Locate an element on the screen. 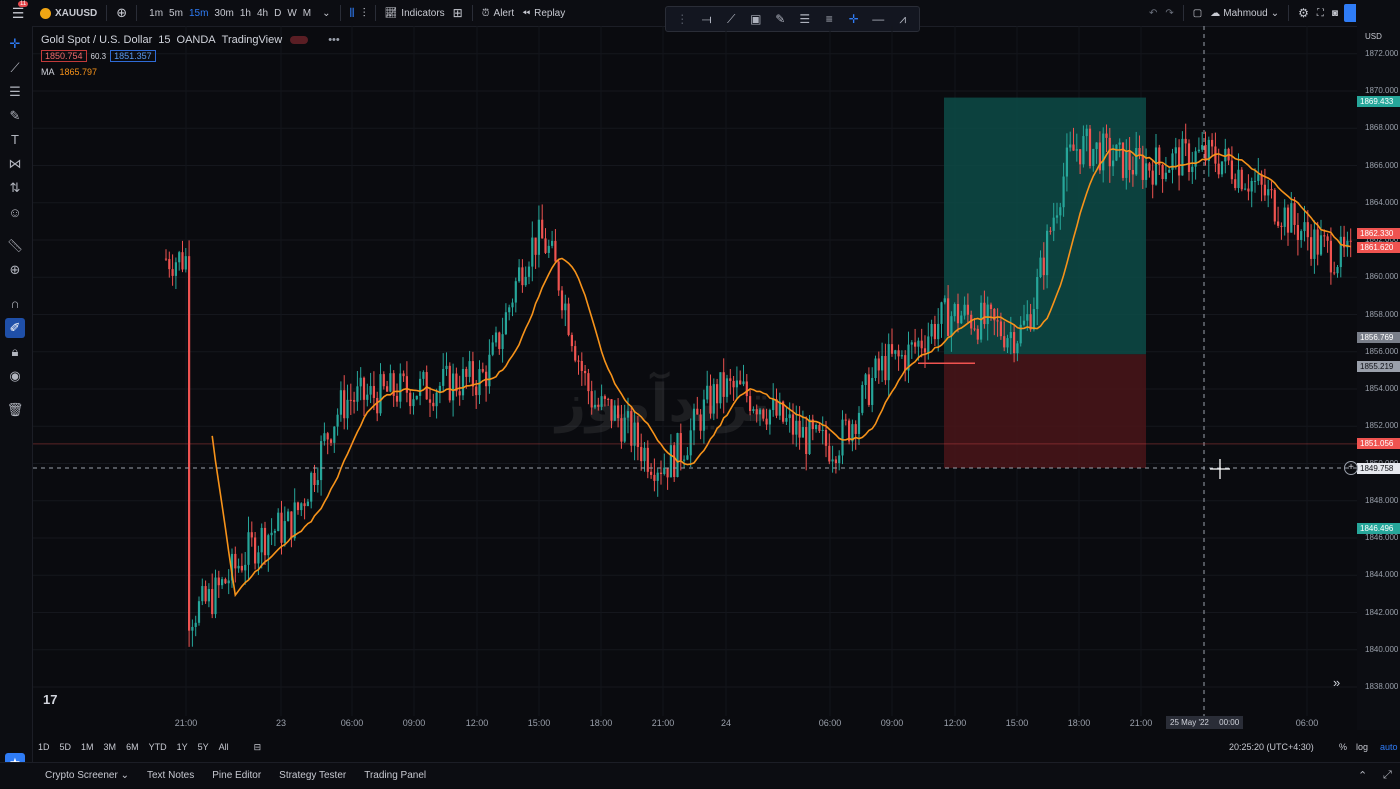 This screenshot has height=789, width=1400. stay-in-drawing-mode-icon: ✐ is located at coordinates (15, 328).